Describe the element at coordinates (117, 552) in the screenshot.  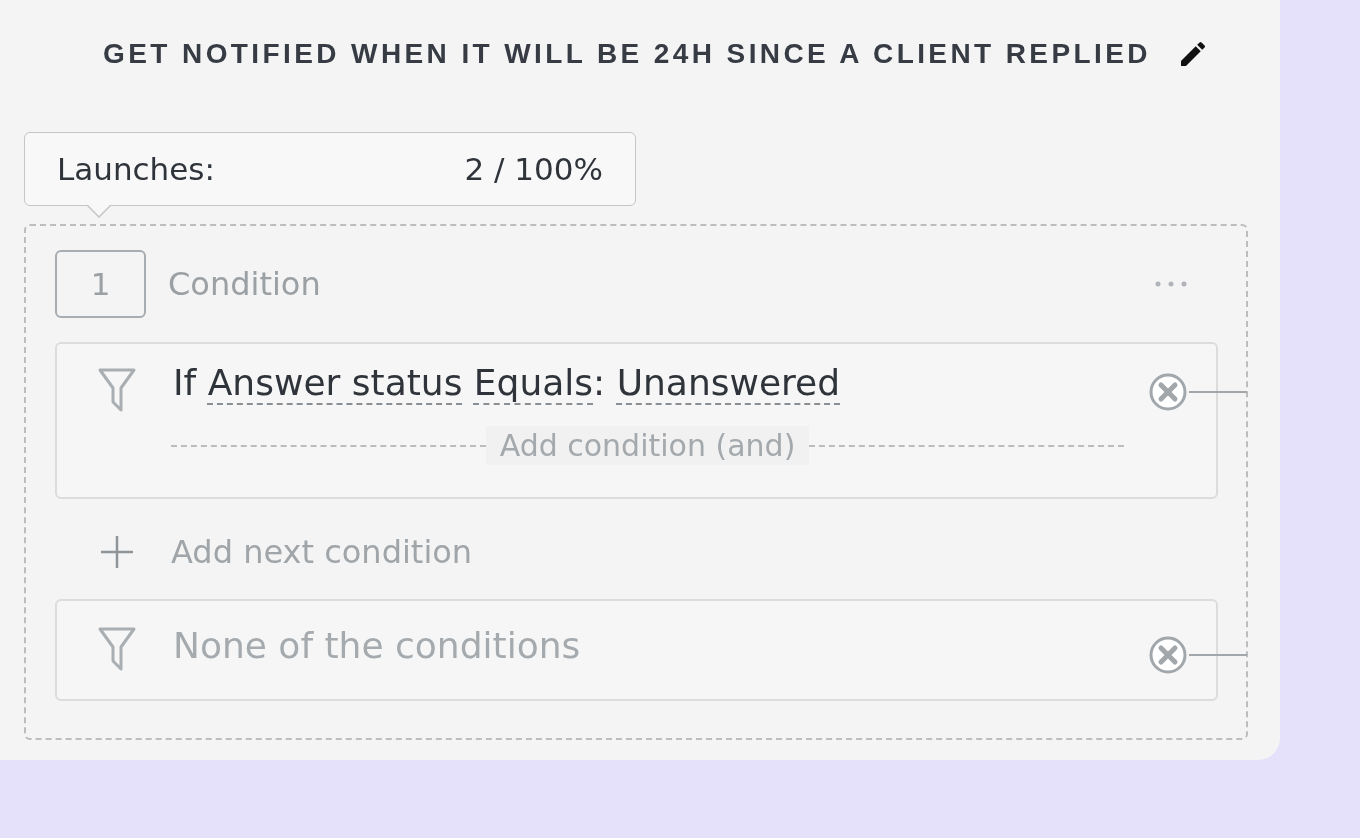
I see `plus-icon` at that location.